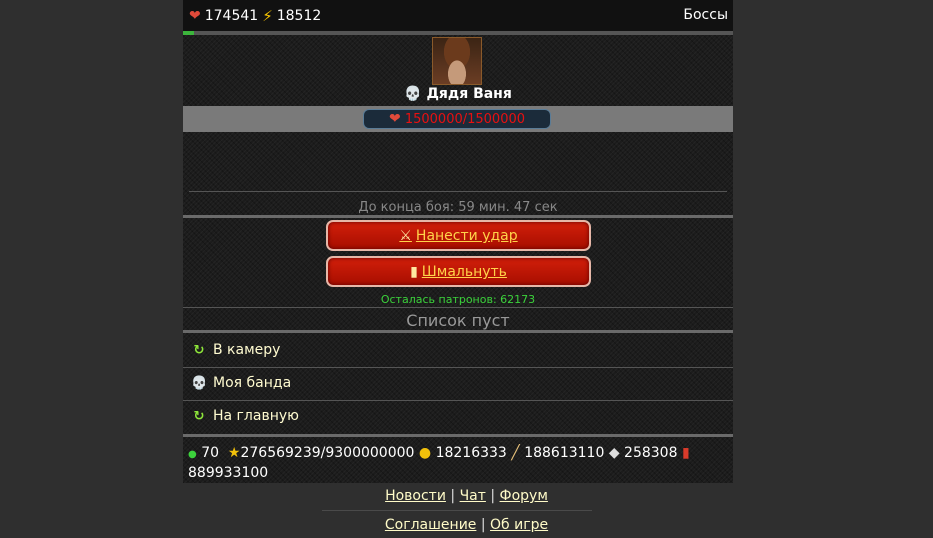 The height and width of the screenshot is (538, 933). Describe the element at coordinates (515, 453) in the screenshot. I see `pencil-icon: ╱` at that location.